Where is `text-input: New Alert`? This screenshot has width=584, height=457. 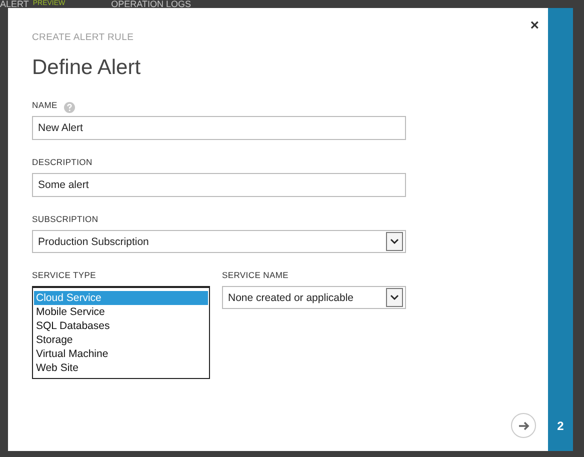
text-input: New Alert is located at coordinates (219, 128).